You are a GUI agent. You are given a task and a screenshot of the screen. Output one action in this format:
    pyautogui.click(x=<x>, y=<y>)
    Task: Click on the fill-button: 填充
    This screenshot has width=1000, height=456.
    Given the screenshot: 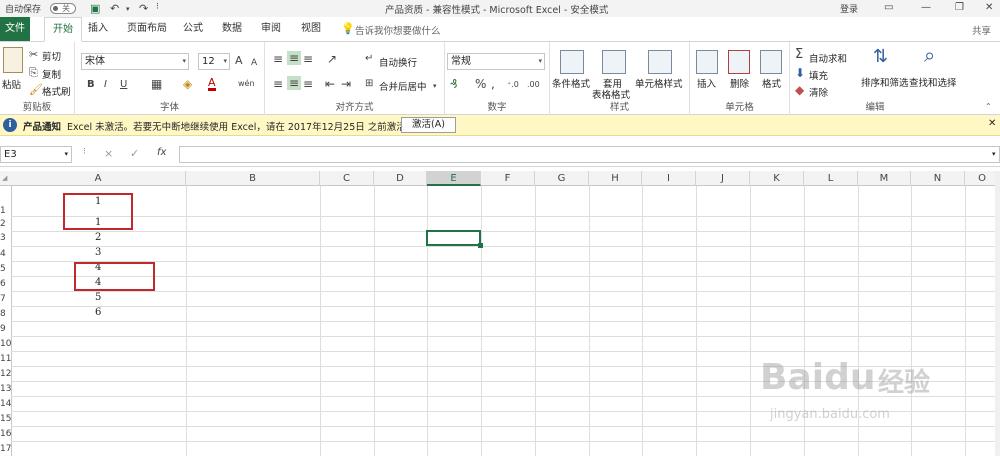 What is the action you would take?
    pyautogui.click(x=818, y=75)
    